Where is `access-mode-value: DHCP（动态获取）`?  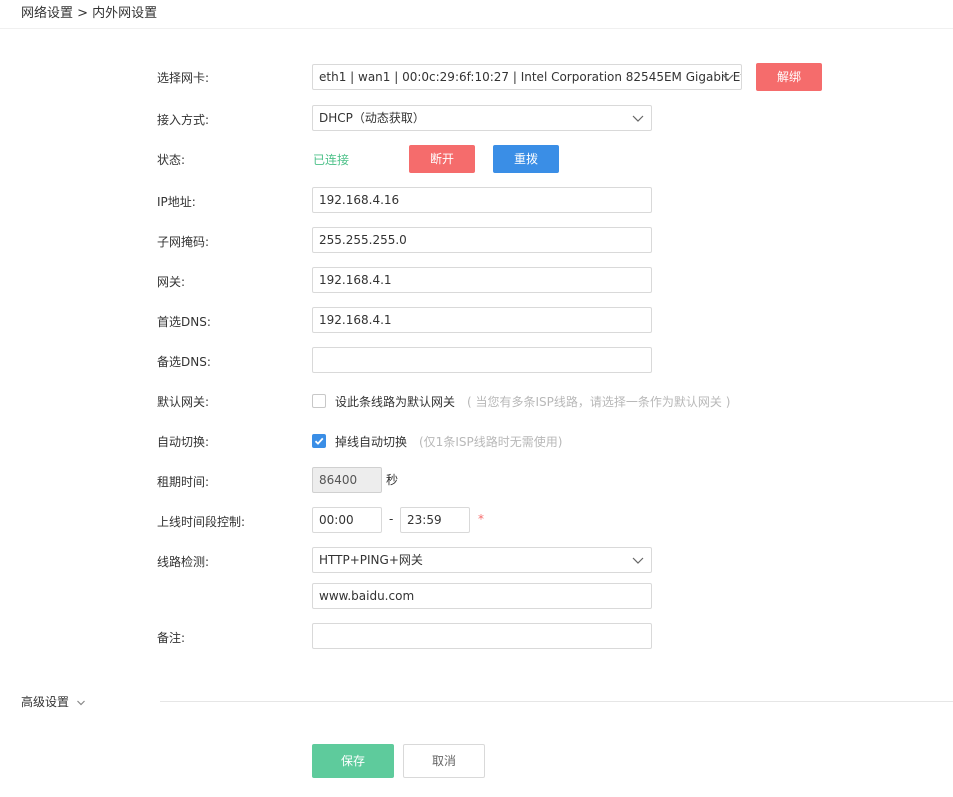
access-mode-value: DHCP（动态获取） is located at coordinates (372, 118).